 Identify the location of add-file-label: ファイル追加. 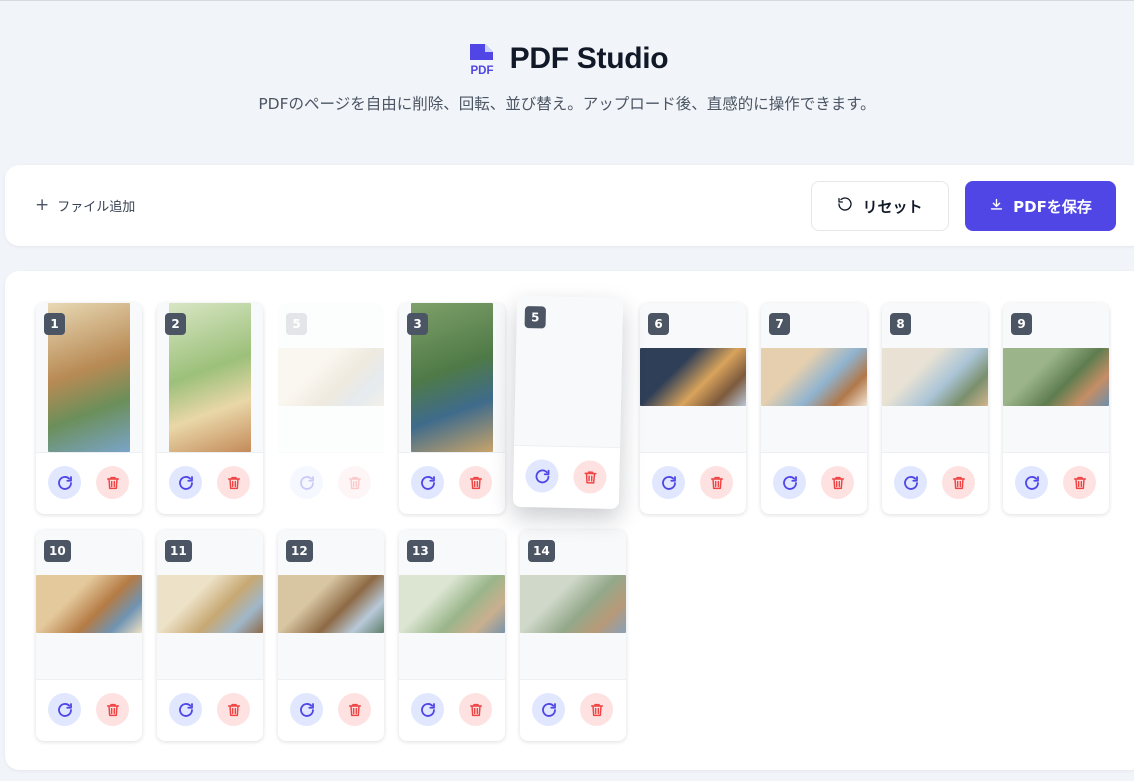
(96, 207).